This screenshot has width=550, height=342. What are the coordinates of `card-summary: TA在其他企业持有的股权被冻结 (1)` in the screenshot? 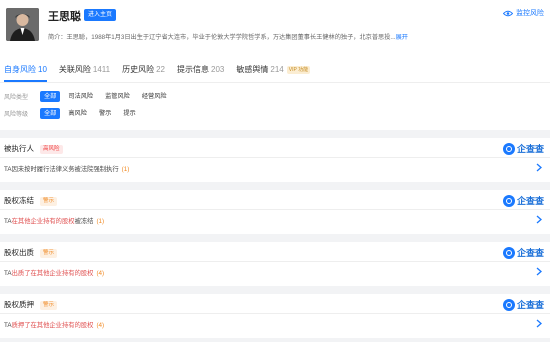 It's located at (54, 221).